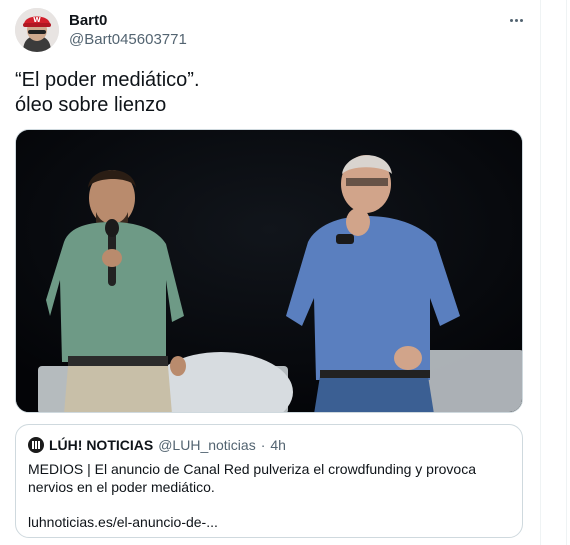 This screenshot has height=545, width=570. What do you see at coordinates (107, 92) in the screenshot?
I see `tweet-text: “El poder mediático”. óleo sobre lienzo` at bounding box center [107, 92].